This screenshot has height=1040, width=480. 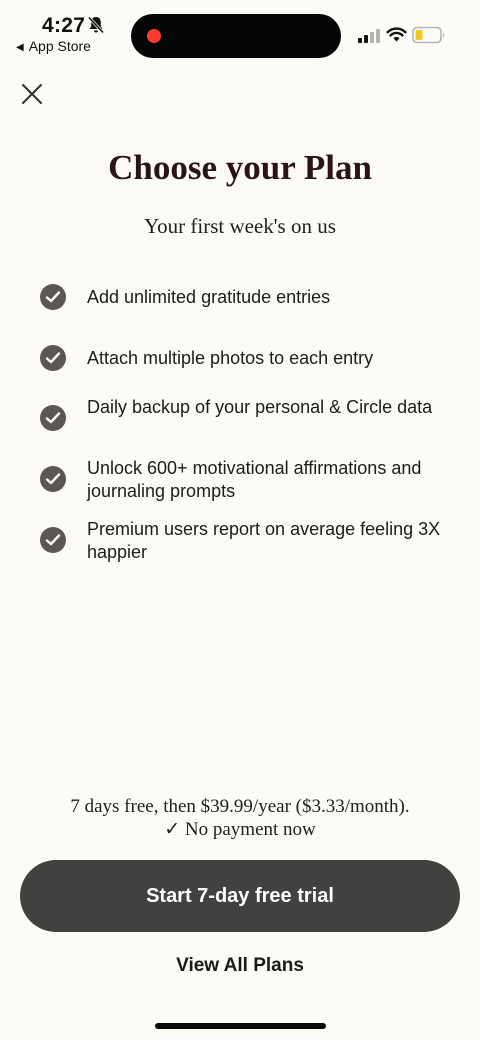 What do you see at coordinates (240, 896) in the screenshot?
I see `start-trial-button: Start 7-day free trial` at bounding box center [240, 896].